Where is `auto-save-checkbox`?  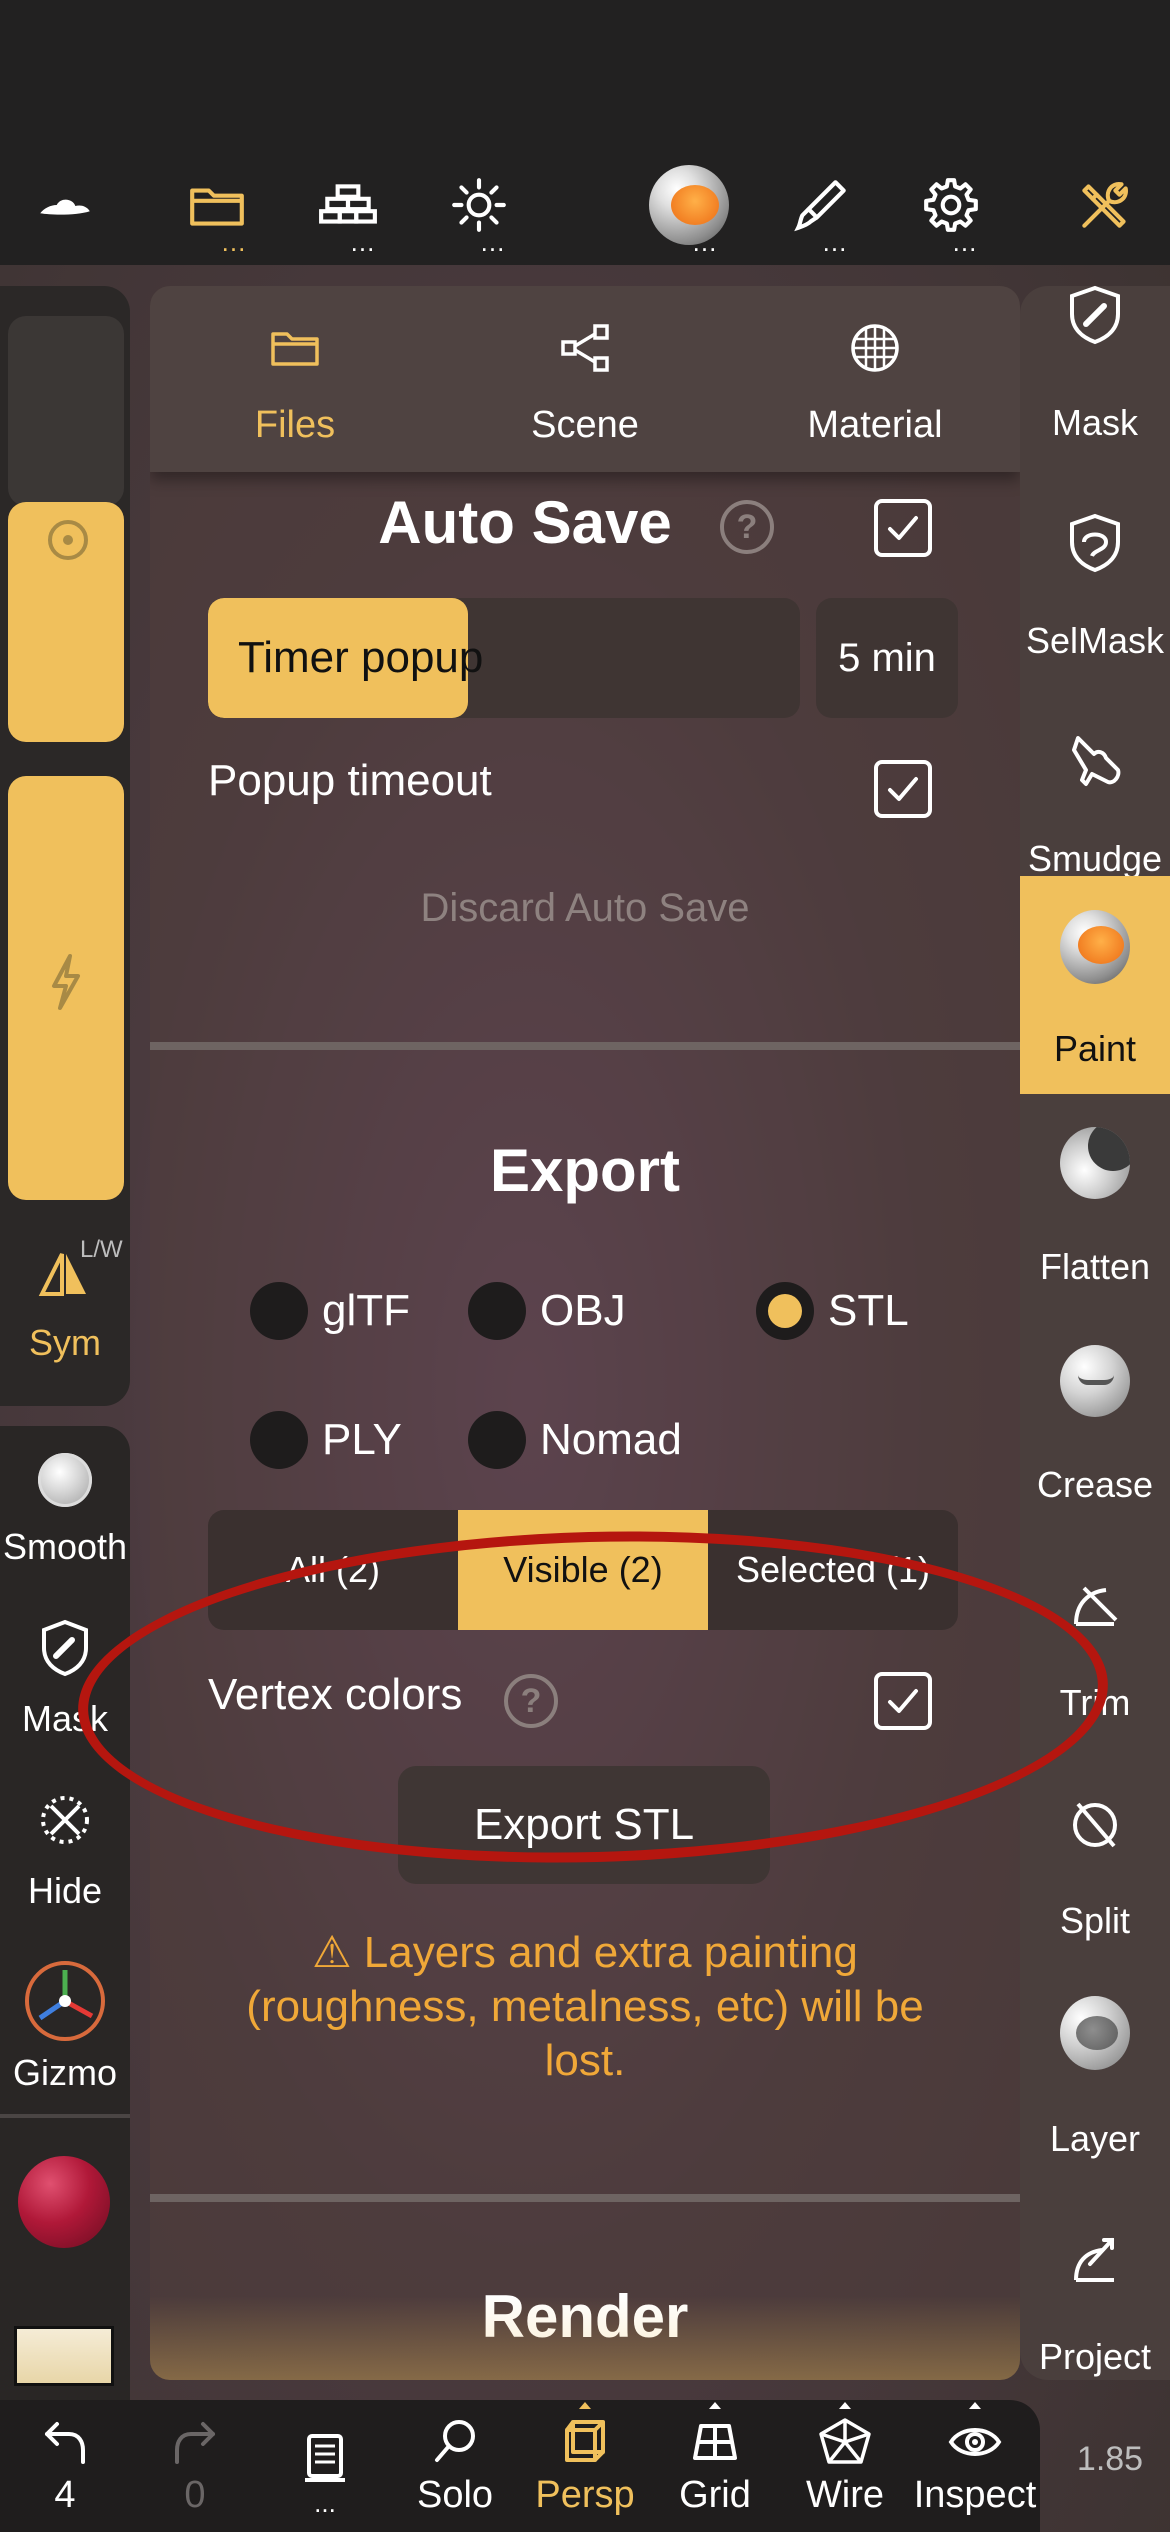 auto-save-checkbox is located at coordinates (903, 528).